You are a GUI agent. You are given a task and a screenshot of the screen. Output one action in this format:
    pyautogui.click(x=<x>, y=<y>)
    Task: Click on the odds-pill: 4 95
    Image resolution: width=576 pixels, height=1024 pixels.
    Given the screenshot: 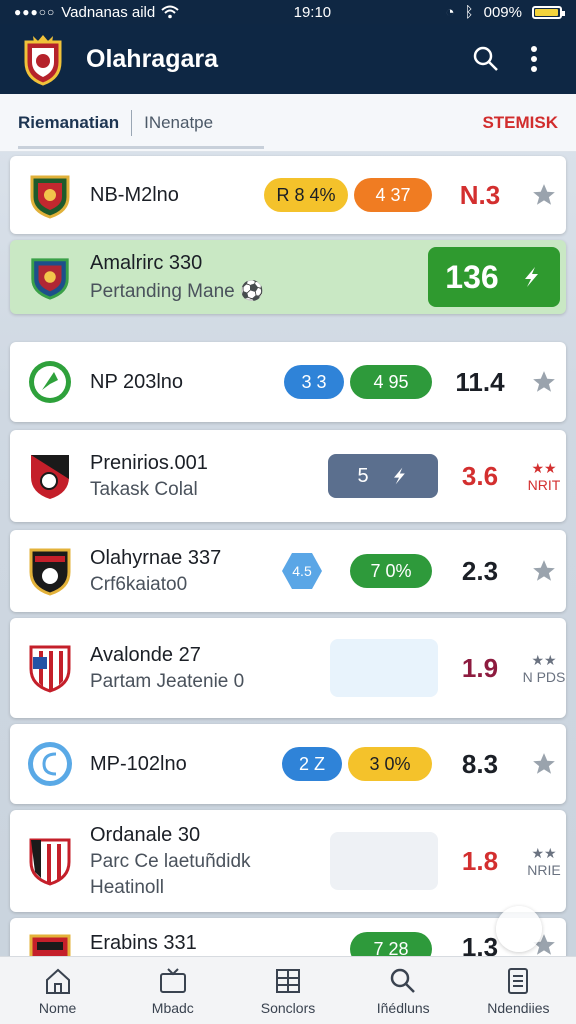 What is the action you would take?
    pyautogui.click(x=391, y=382)
    